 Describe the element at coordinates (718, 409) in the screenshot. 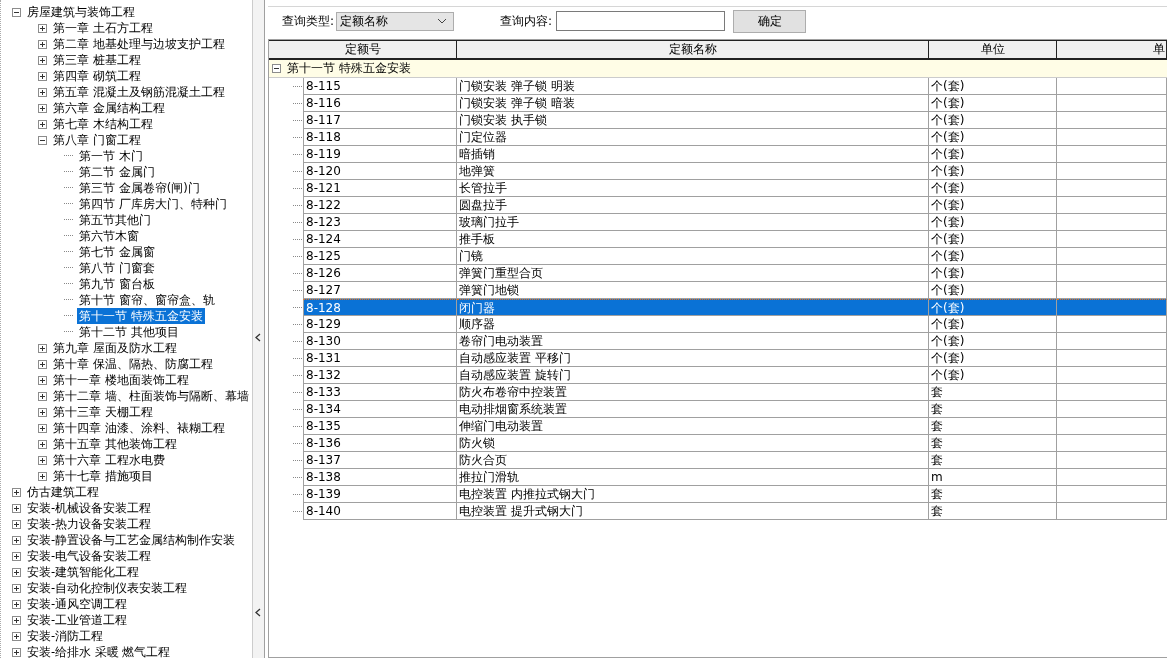

I see `table-row: 8-134 电动排烟窗系统装置 套` at that location.